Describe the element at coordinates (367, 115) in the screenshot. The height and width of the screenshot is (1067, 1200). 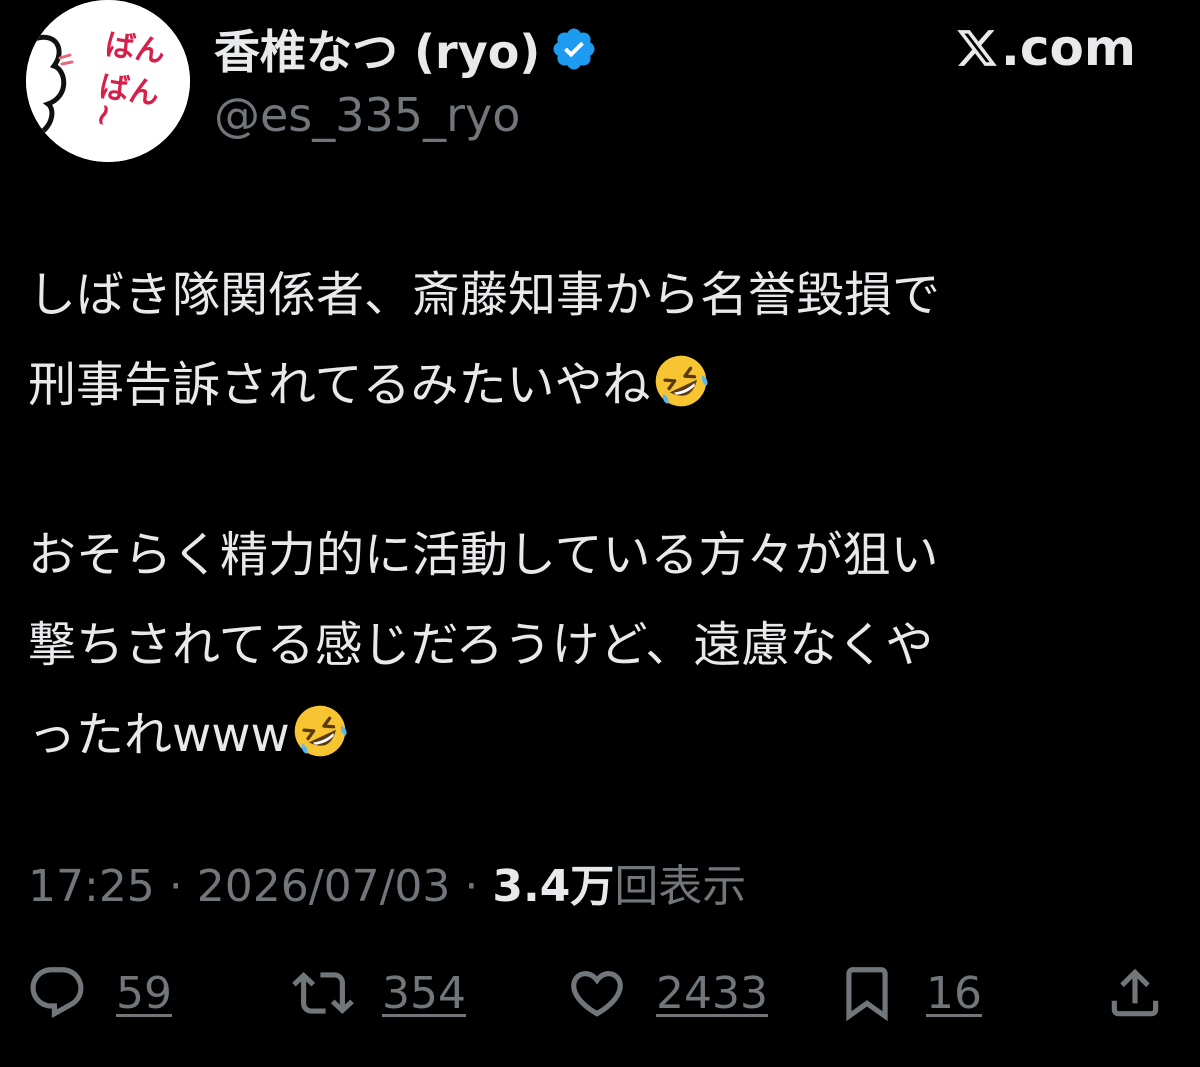
I see `author-handle: @es_335_ryo` at that location.